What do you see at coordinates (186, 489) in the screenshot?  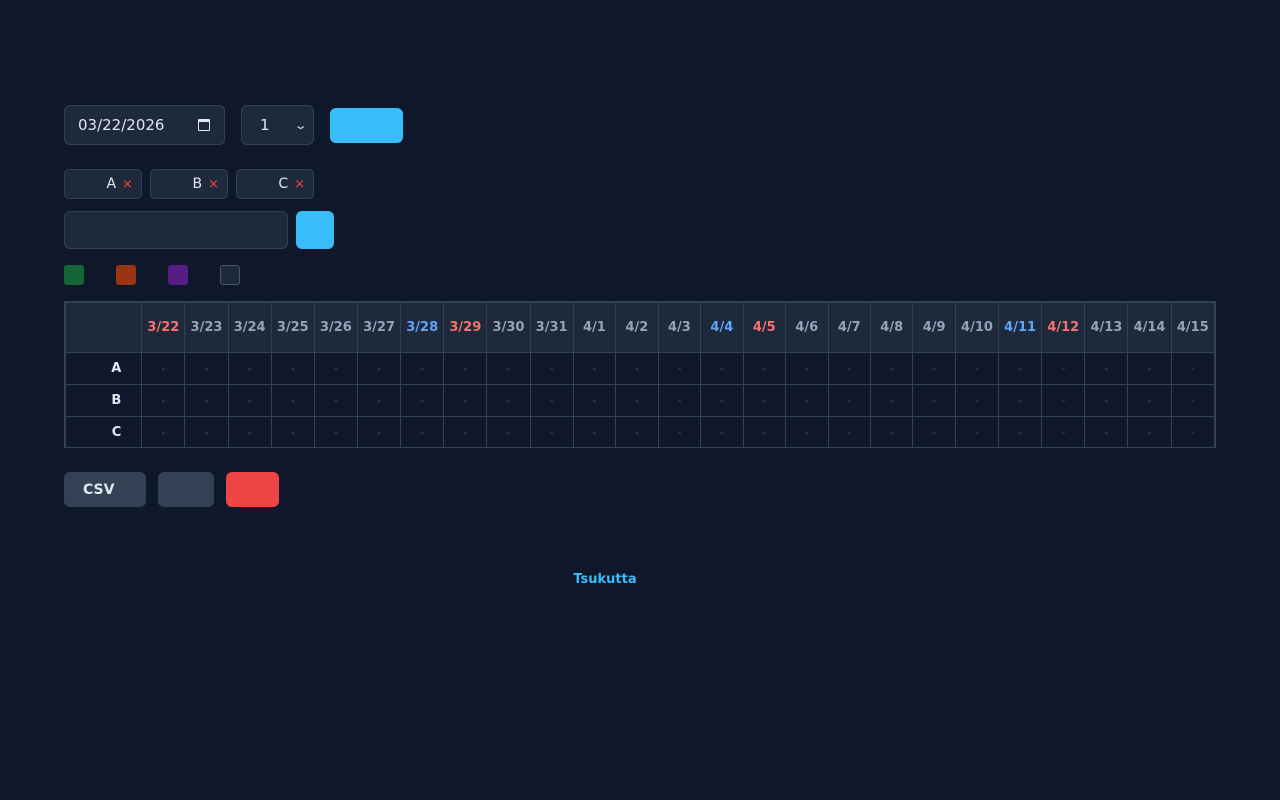 I see `secondary-button` at bounding box center [186, 489].